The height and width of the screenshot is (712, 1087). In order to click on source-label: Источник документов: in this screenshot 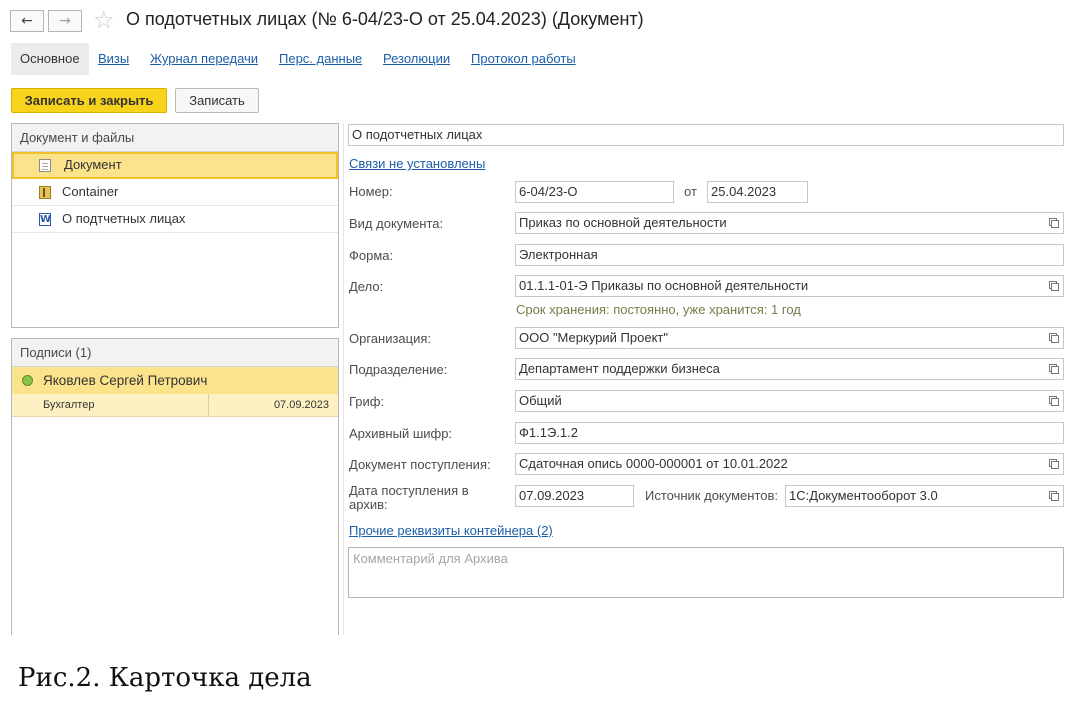, I will do `click(712, 495)`.